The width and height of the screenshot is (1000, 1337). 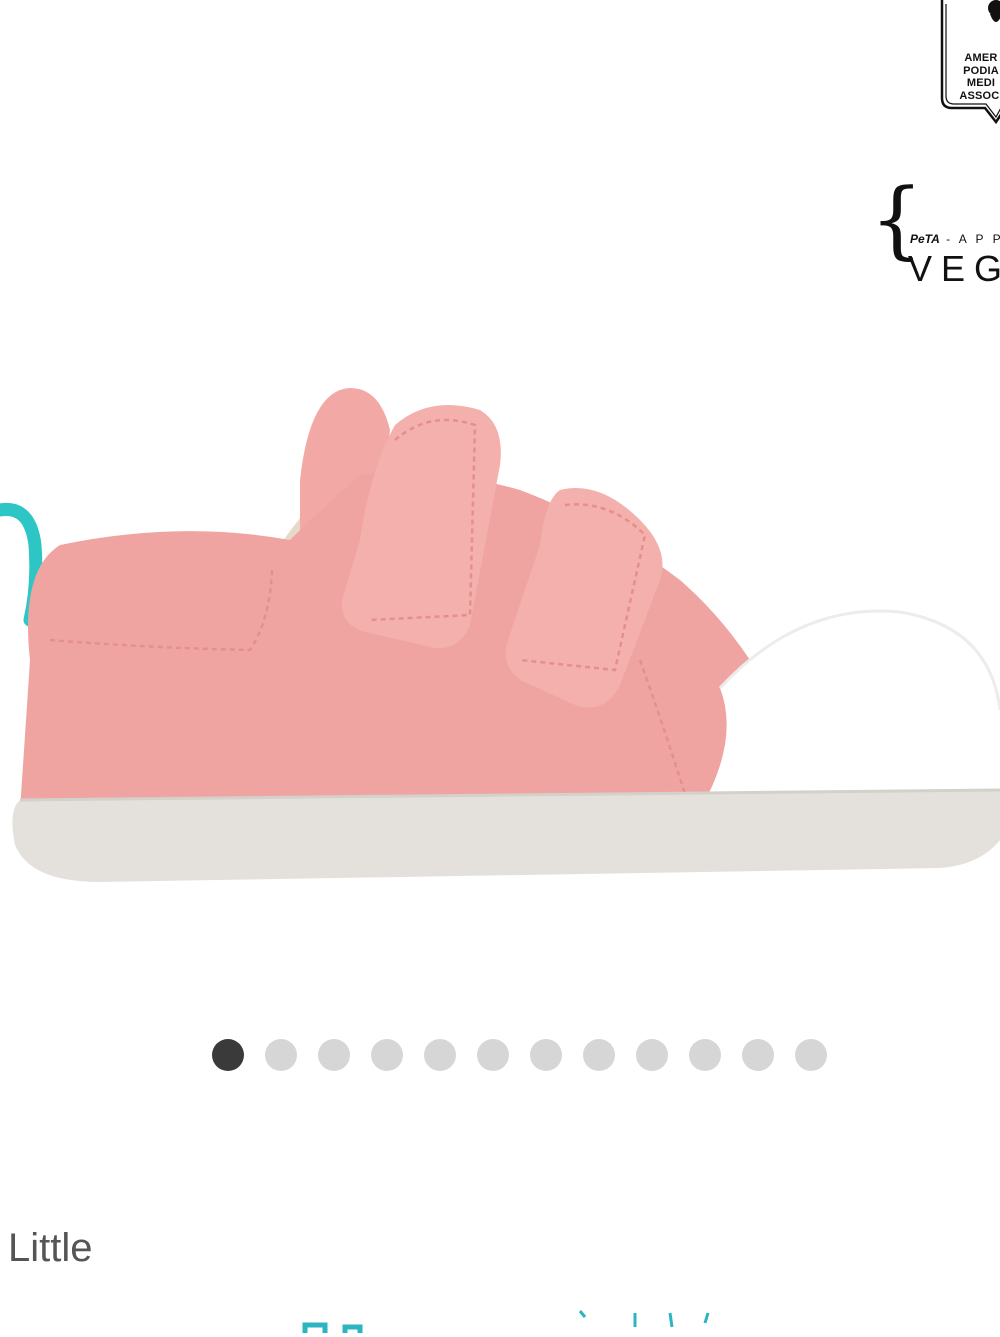 What do you see at coordinates (979, 95) in the screenshot?
I see `apma-line-4: ASSOCI` at bounding box center [979, 95].